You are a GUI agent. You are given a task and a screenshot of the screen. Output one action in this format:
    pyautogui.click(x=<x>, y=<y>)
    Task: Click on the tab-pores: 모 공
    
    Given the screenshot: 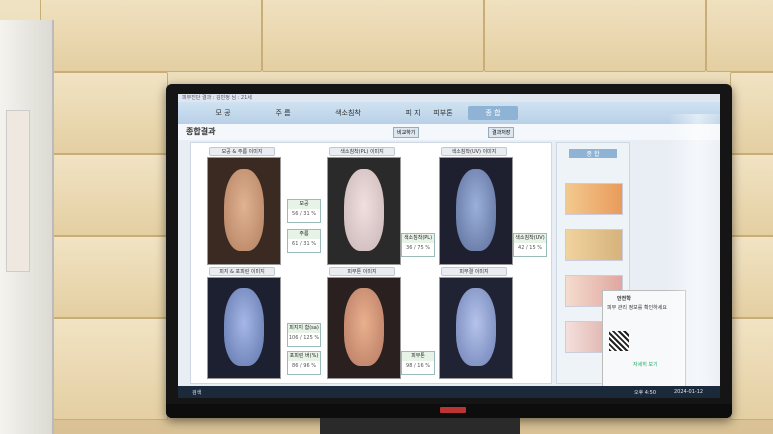 What is the action you would take?
    pyautogui.click(x=223, y=113)
    